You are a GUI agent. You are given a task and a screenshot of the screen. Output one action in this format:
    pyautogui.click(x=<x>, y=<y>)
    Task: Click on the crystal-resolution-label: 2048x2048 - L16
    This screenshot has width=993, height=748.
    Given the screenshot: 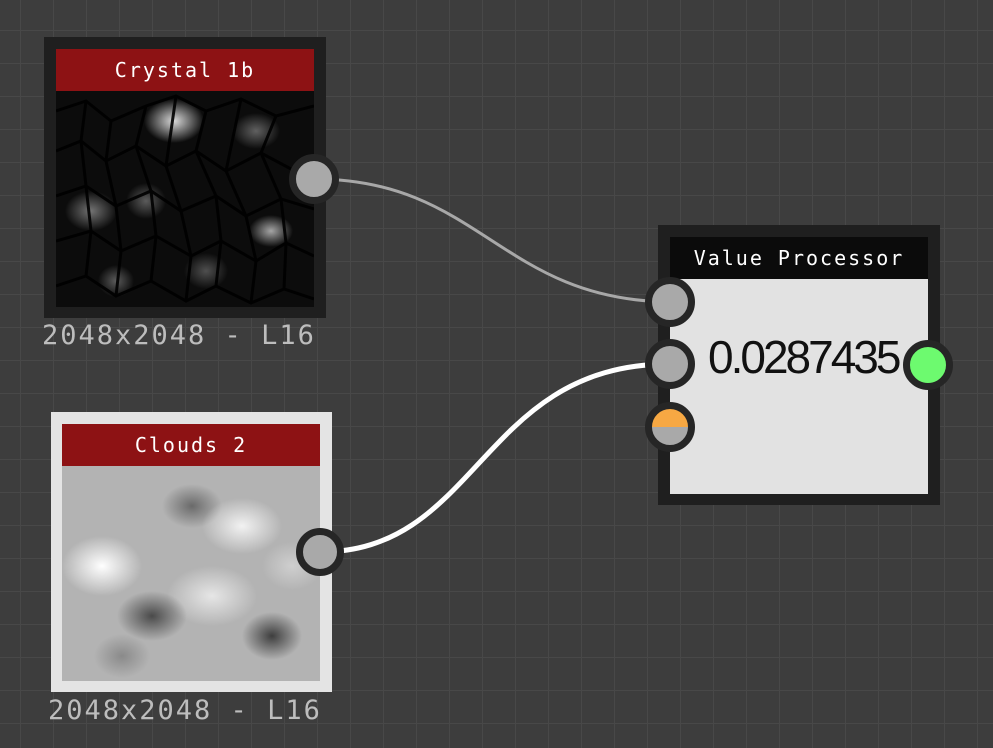 What is the action you would take?
    pyautogui.click(x=179, y=335)
    